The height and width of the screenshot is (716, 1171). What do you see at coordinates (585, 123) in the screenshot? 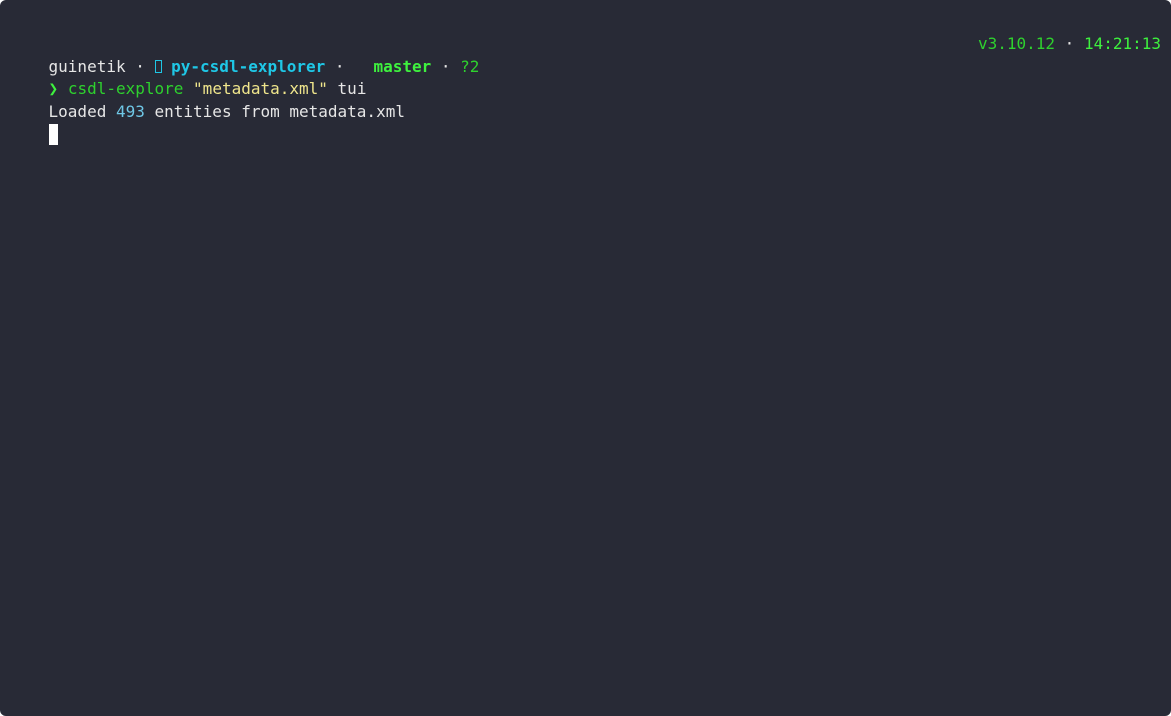
I see `input-line` at bounding box center [585, 123].